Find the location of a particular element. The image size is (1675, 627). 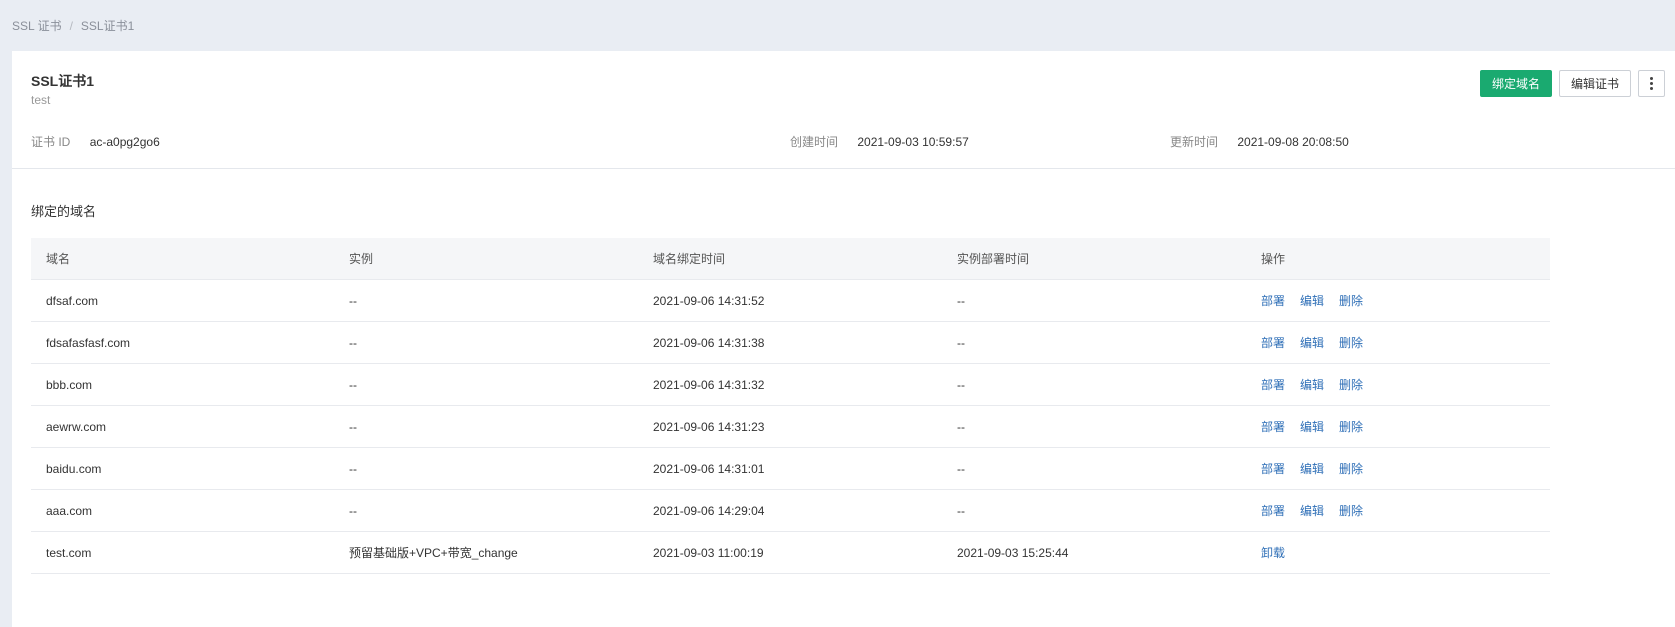

cell-bind-time: 2021-09-06 14:31:23 is located at coordinates (709, 426).